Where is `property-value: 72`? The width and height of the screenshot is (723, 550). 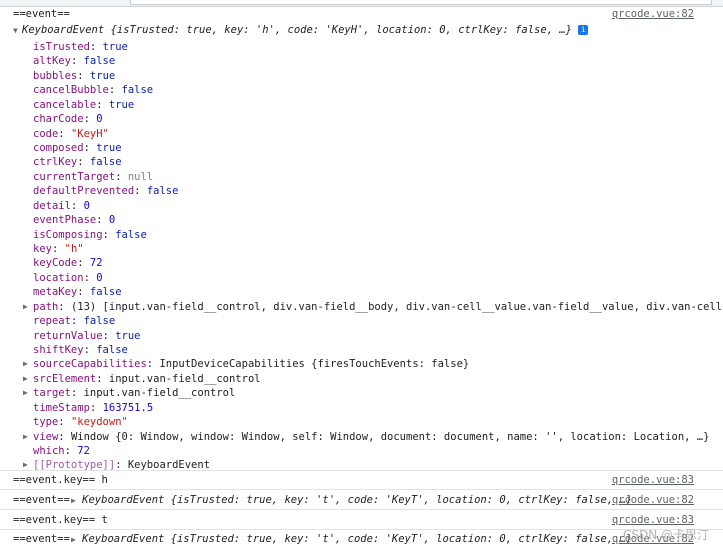
property-value: 72 is located at coordinates (96, 263).